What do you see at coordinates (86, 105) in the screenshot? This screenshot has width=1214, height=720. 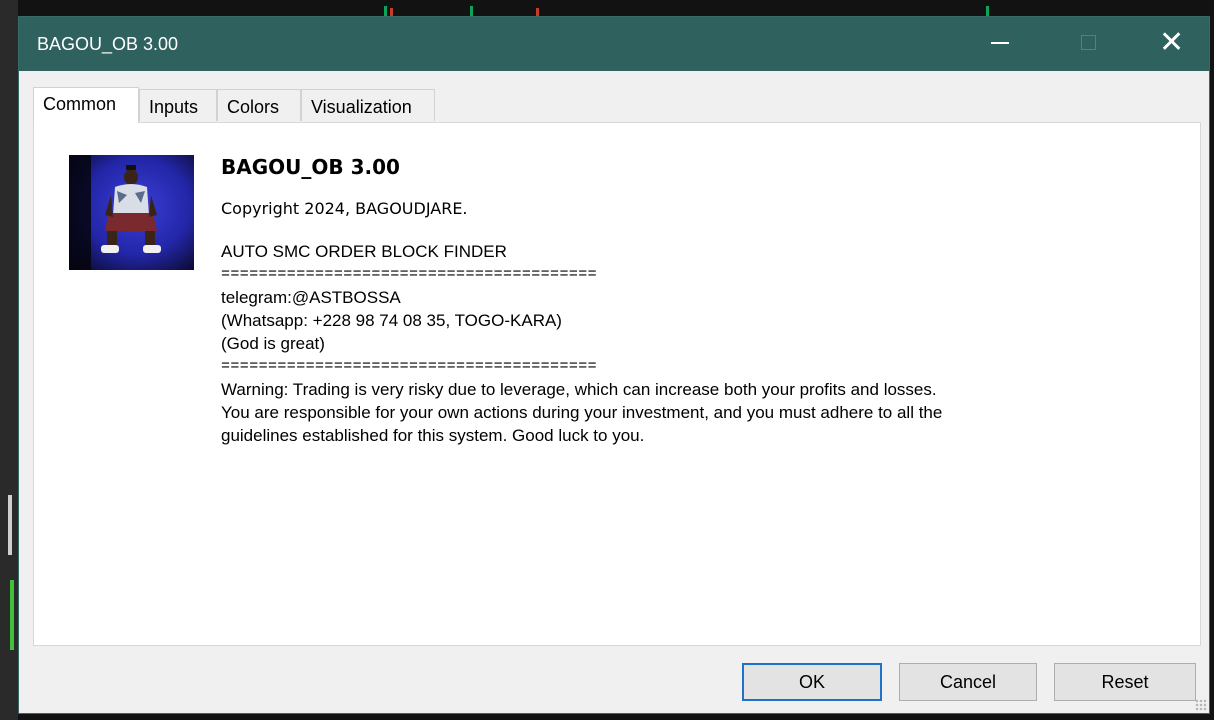 I see `tab-common: Common` at bounding box center [86, 105].